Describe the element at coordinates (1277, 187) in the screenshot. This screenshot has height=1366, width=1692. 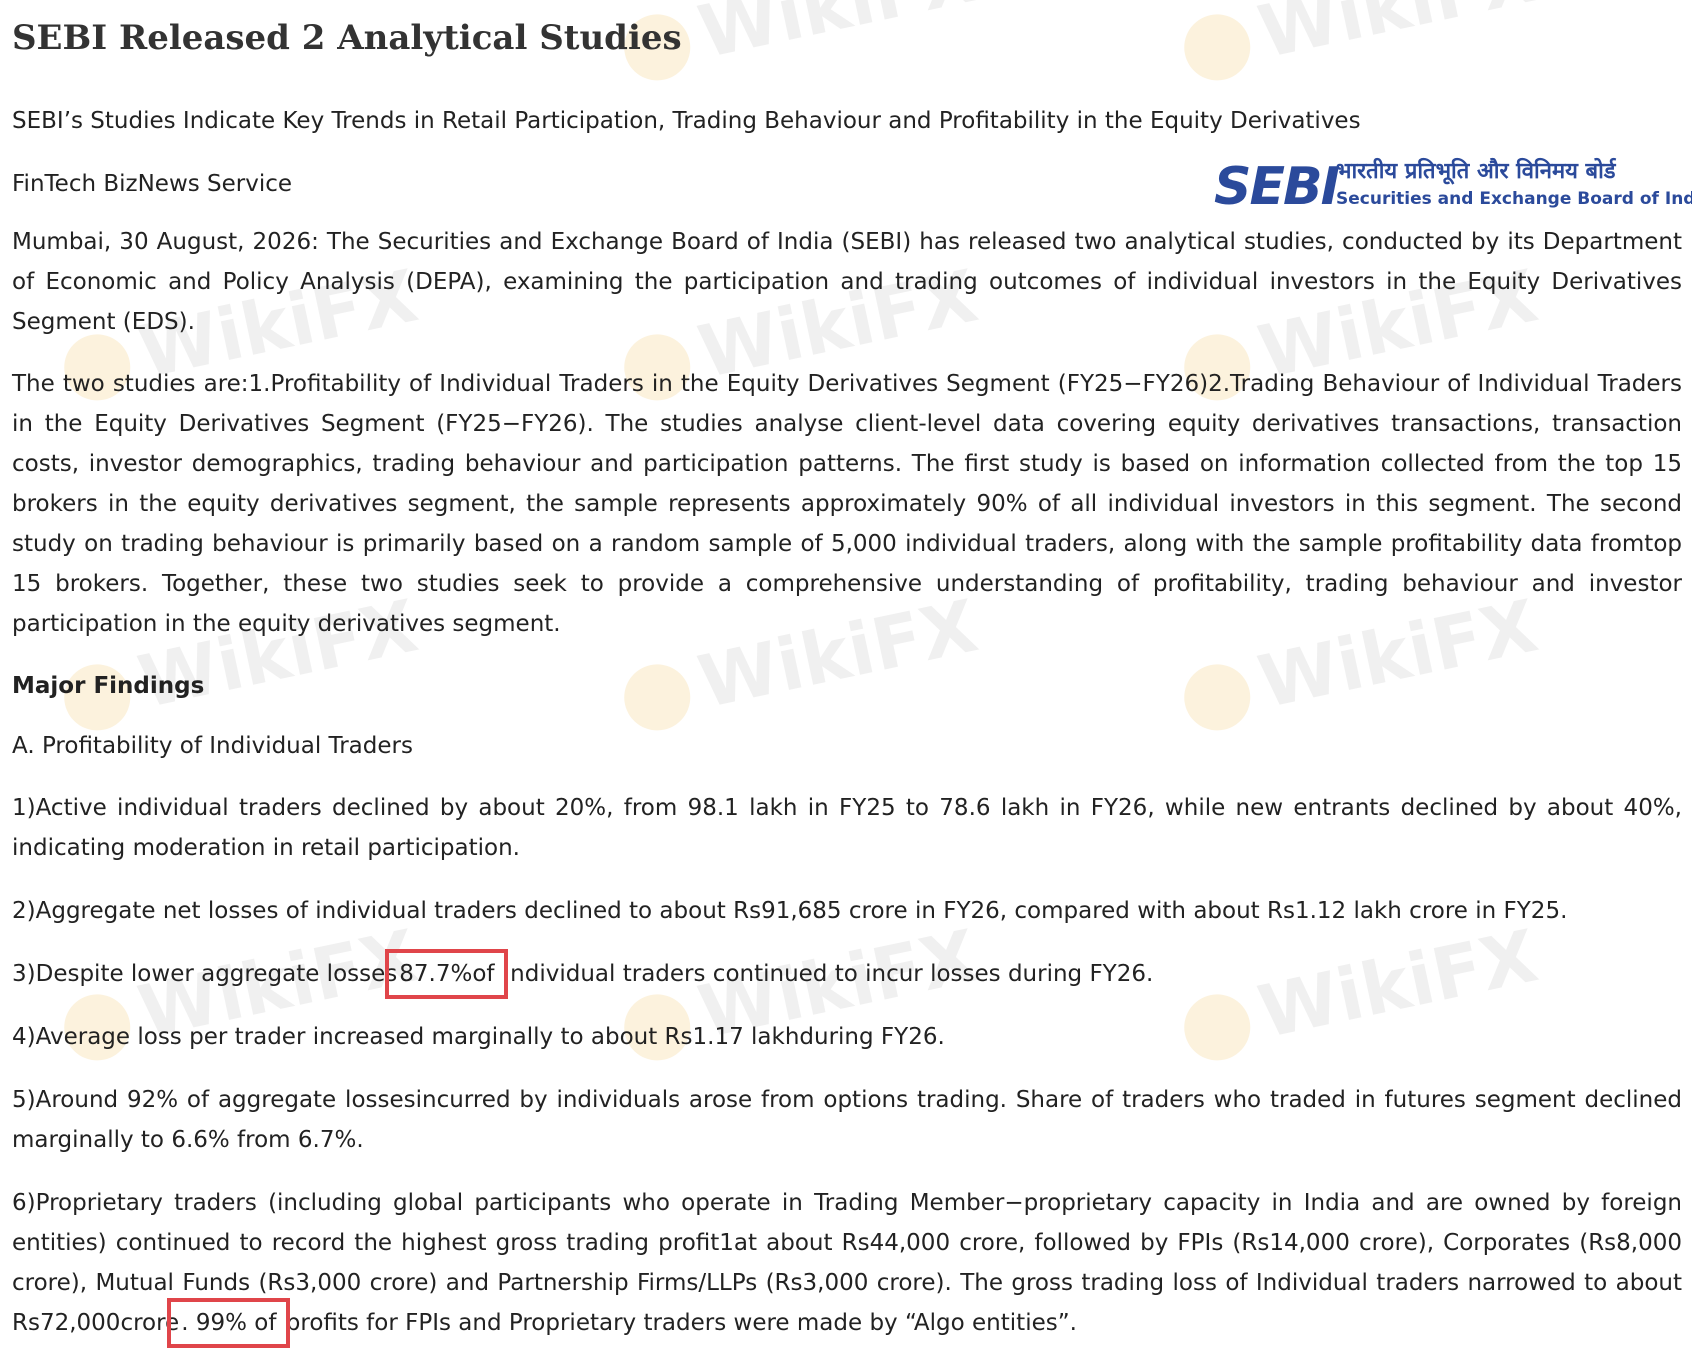
I see `sebi-logo-mark: SEBI` at that location.